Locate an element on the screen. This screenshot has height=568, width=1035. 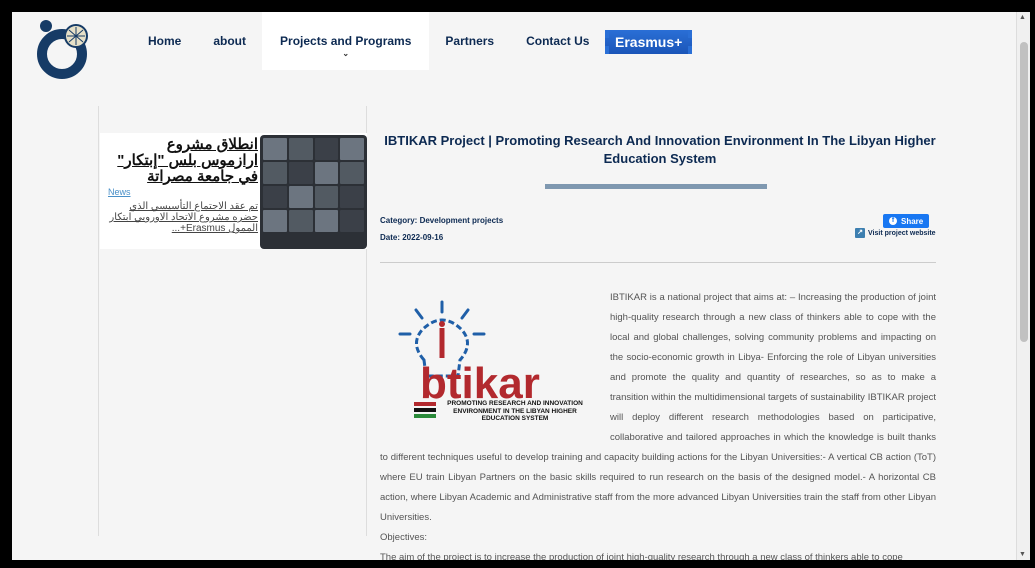
nav-about: about is located at coordinates (229, 41).